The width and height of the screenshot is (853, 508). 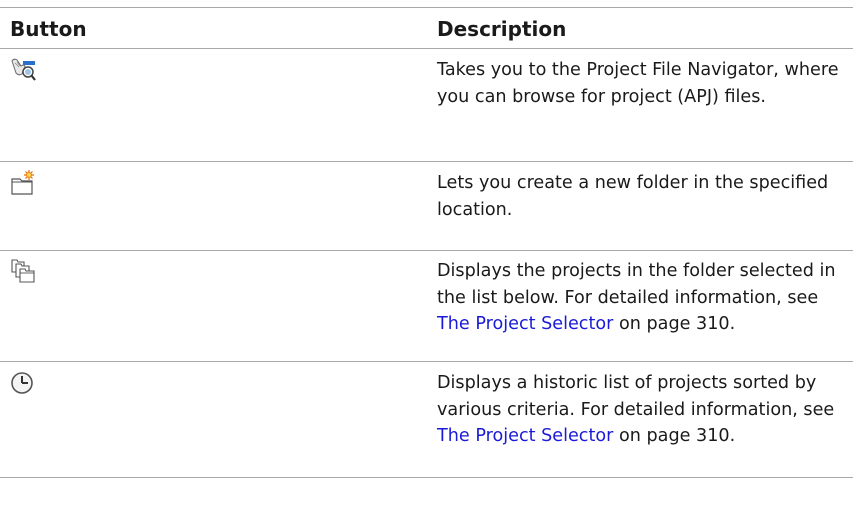 I want to click on projects-in-folder-icon, so click(x=23, y=273).